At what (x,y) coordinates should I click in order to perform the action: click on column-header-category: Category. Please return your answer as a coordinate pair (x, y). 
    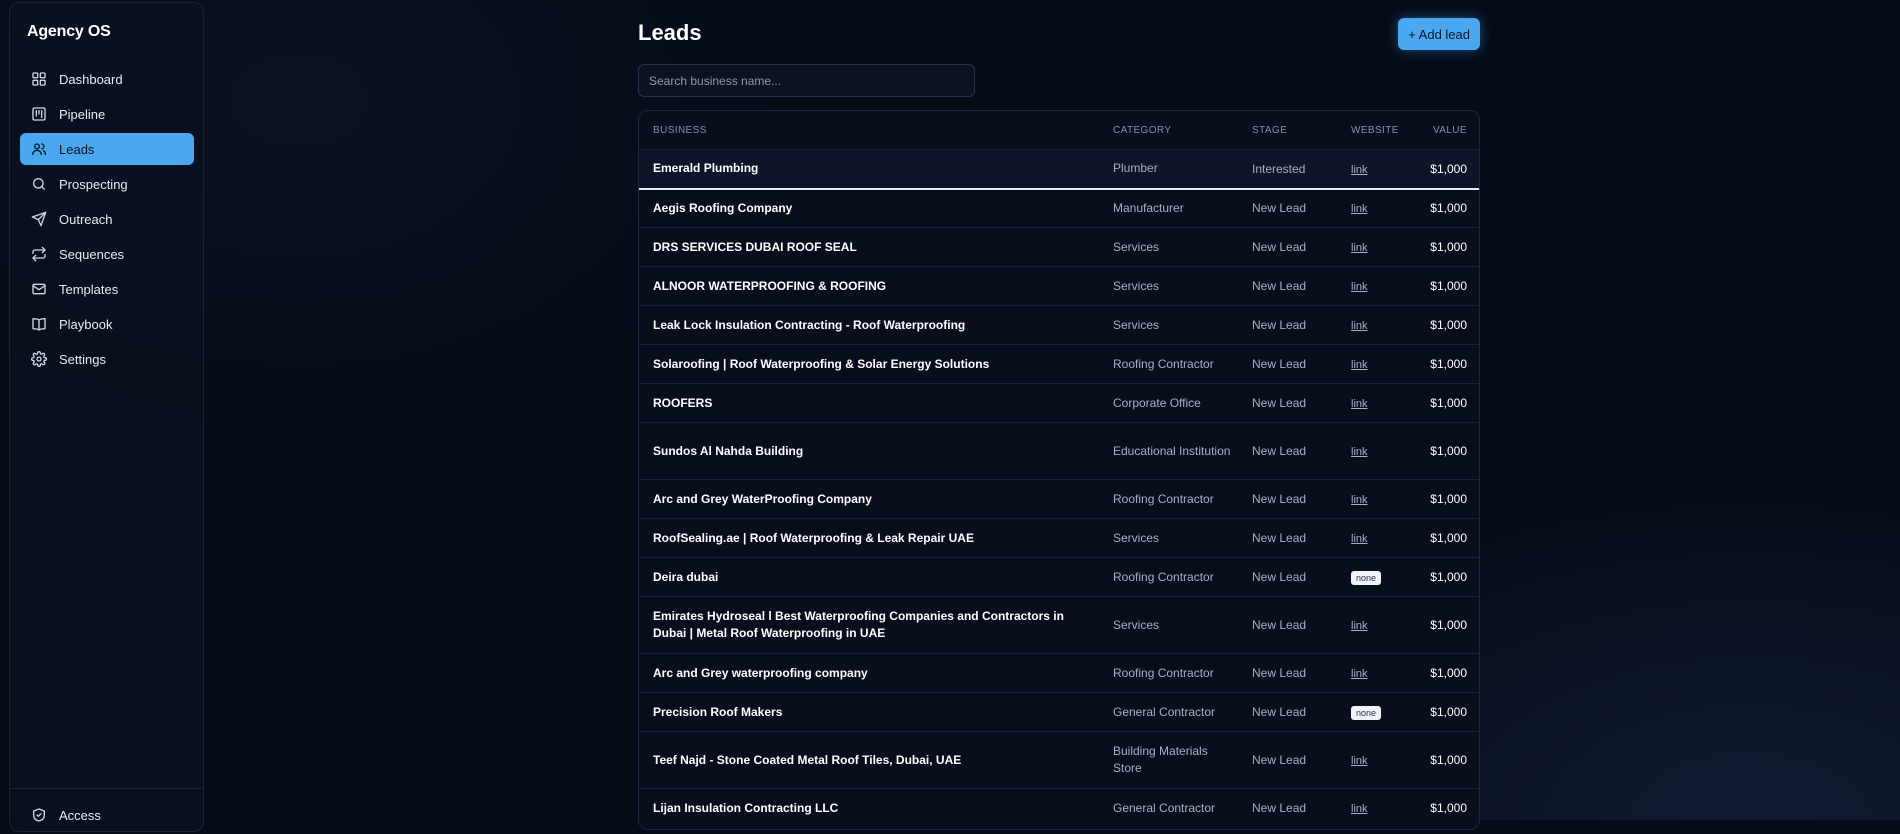
    Looking at the image, I should click on (1168, 130).